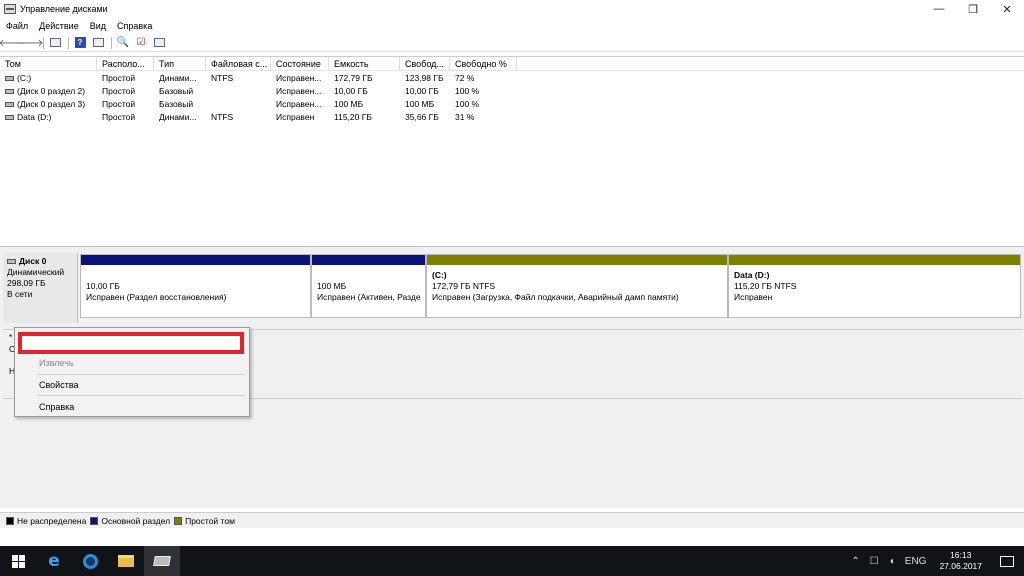 This screenshot has height=576, width=1024. Describe the element at coordinates (512, 9) in the screenshot. I see `title-bar: Управление дисками — ❐ ✕` at that location.